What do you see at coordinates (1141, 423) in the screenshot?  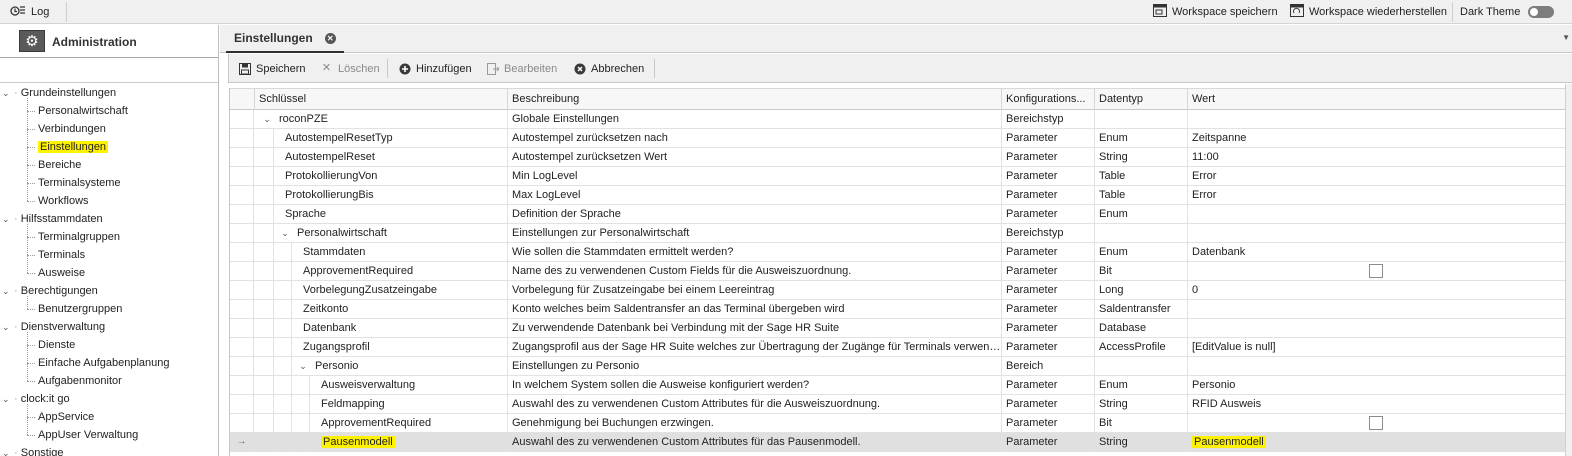 I see `cell-datatype: Bit` at bounding box center [1141, 423].